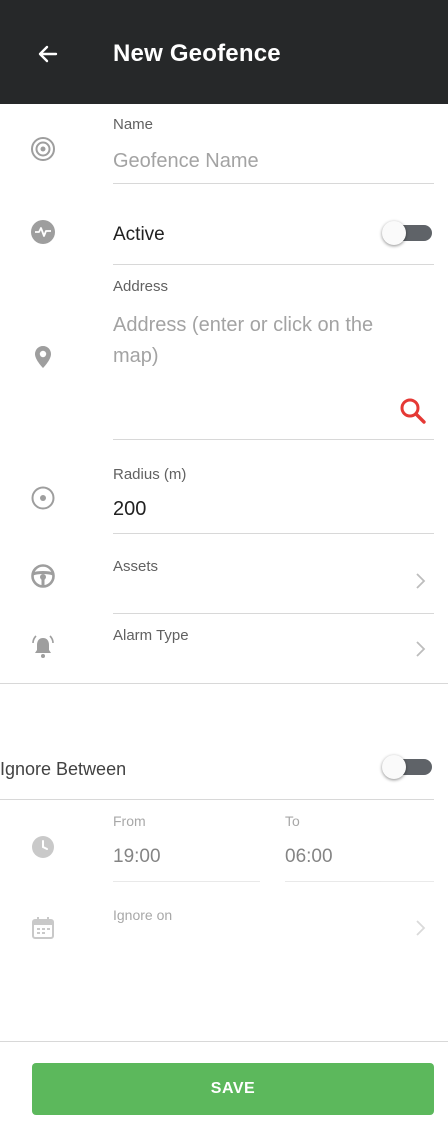 Image resolution: width=448 pixels, height=1128 pixels. I want to click on alarm-type-chevron-right-icon, so click(421, 649).